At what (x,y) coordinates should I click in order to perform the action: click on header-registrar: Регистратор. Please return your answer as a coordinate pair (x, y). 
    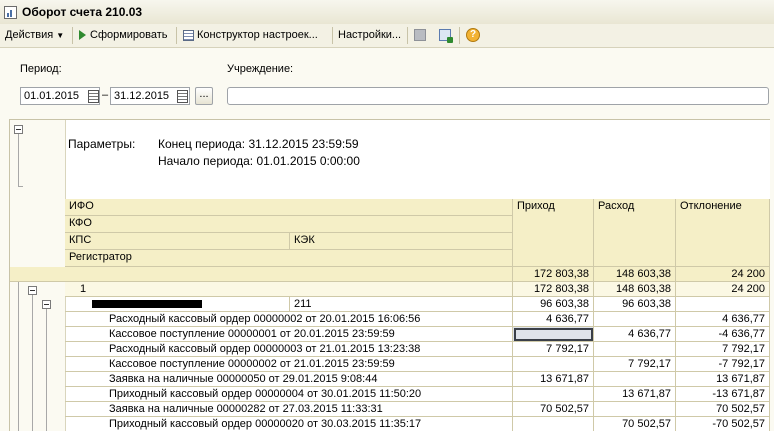
    Looking at the image, I should click on (289, 258).